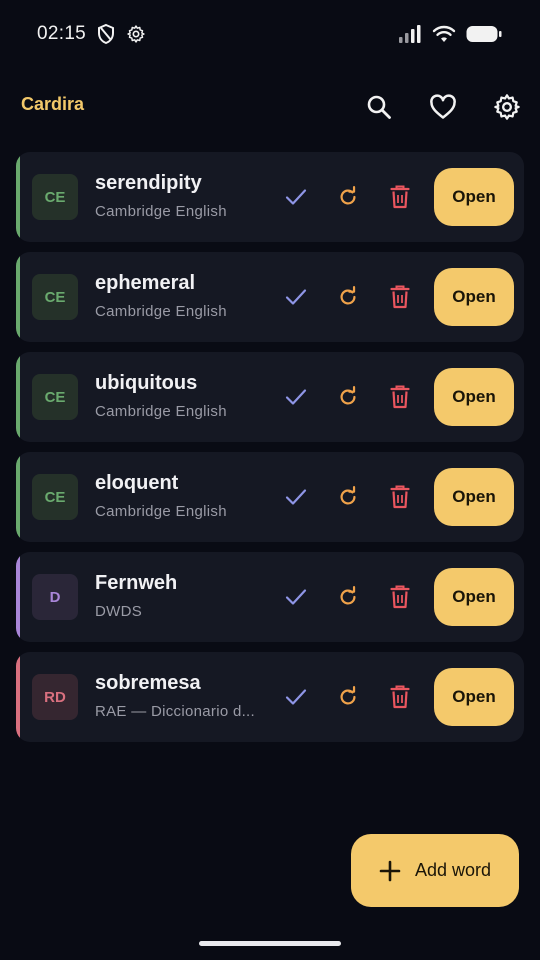 Image resolution: width=540 pixels, height=960 pixels. What do you see at coordinates (146, 383) in the screenshot?
I see `word-title: ubiquitous` at bounding box center [146, 383].